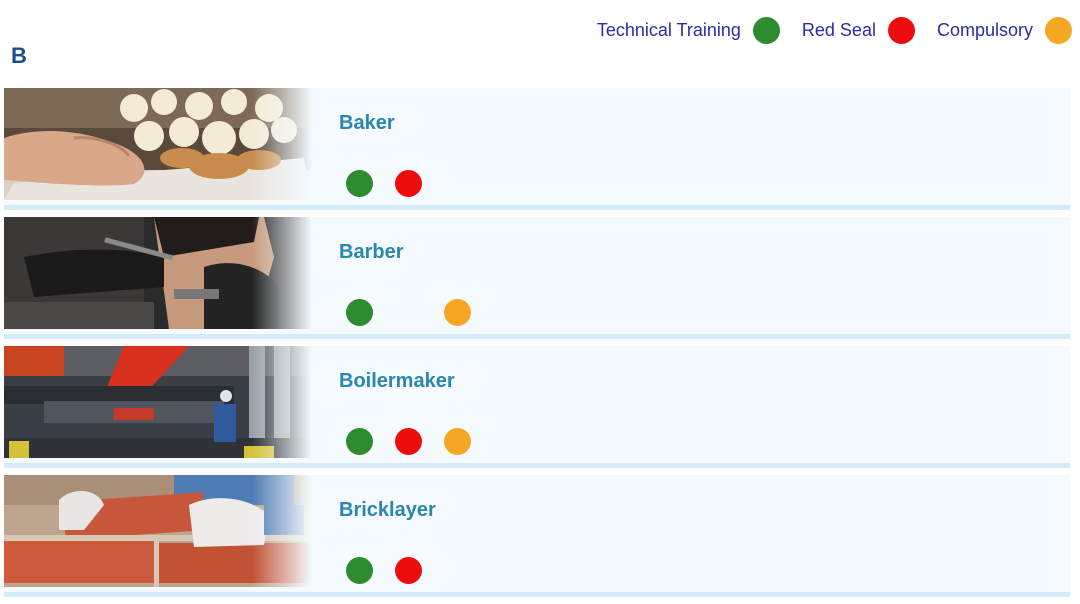 This screenshot has height=604, width=1080. What do you see at coordinates (668, 30) in the screenshot?
I see `legend-label: Technical Training` at bounding box center [668, 30].